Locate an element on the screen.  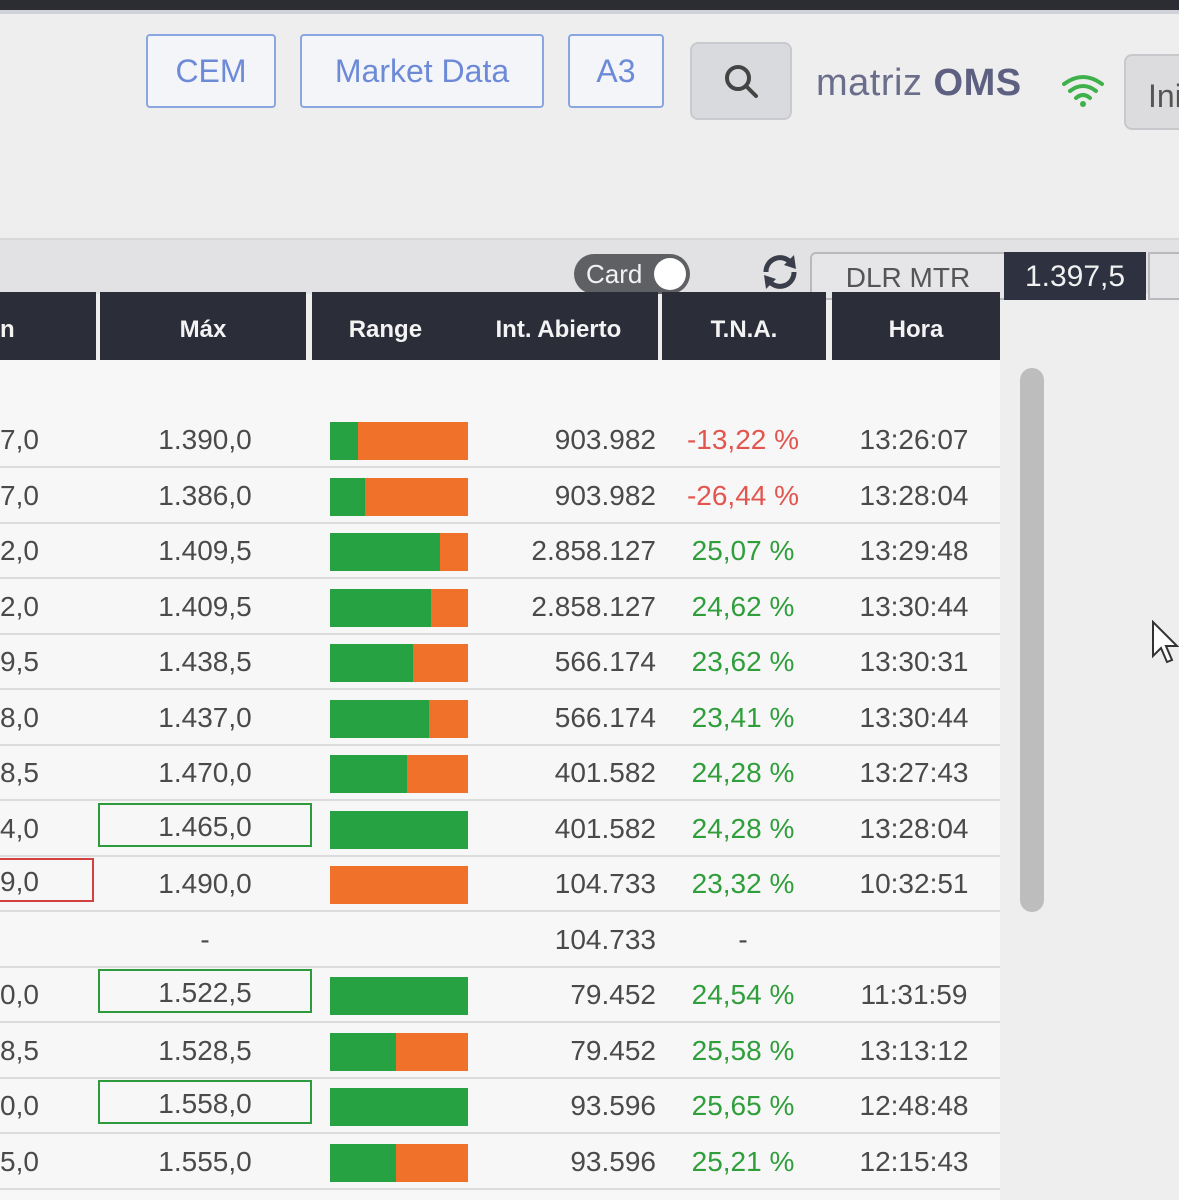
table-row: 4,0 1.465,0 401.582 24,28 % 13:28:04 is located at coordinates (500, 829).